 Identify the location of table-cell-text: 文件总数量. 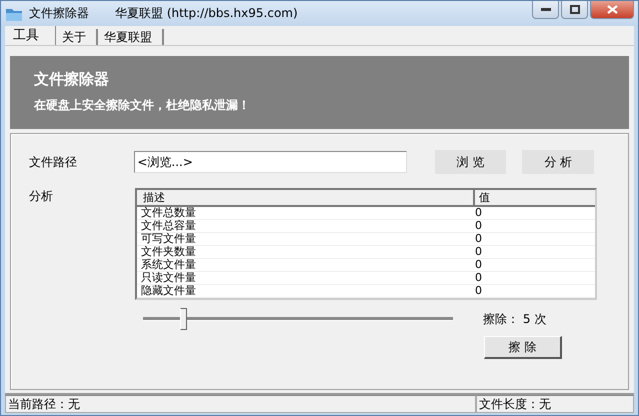
(168, 213).